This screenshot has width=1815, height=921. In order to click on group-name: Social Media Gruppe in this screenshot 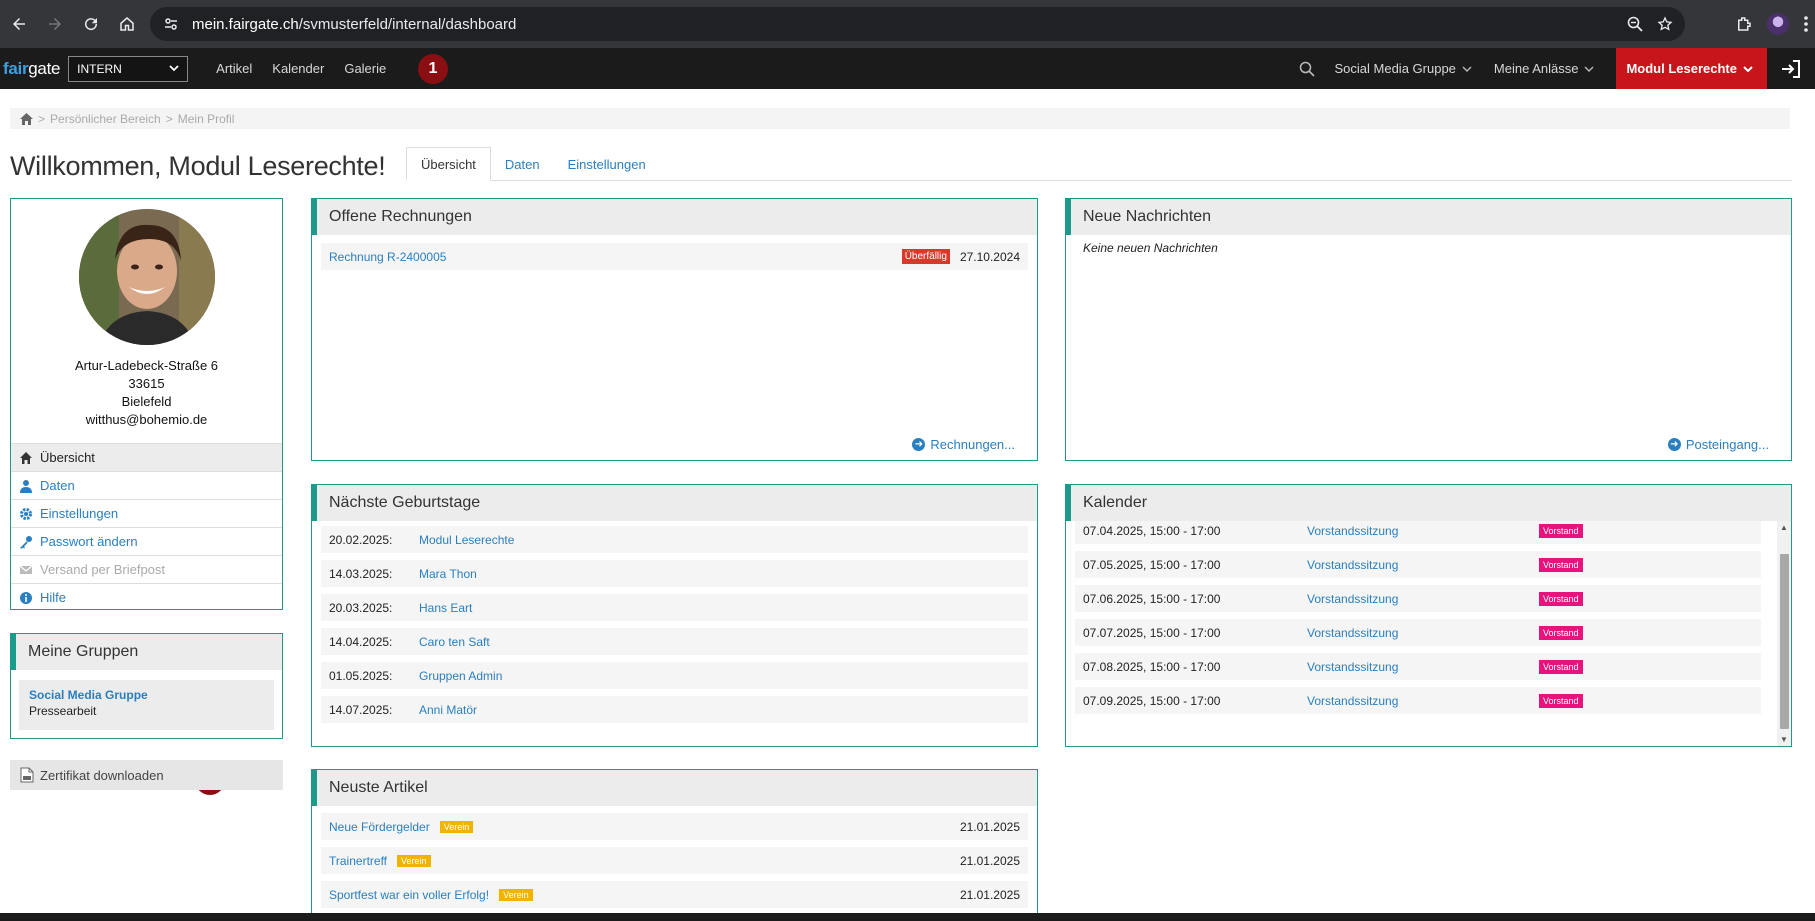, I will do `click(146, 695)`.